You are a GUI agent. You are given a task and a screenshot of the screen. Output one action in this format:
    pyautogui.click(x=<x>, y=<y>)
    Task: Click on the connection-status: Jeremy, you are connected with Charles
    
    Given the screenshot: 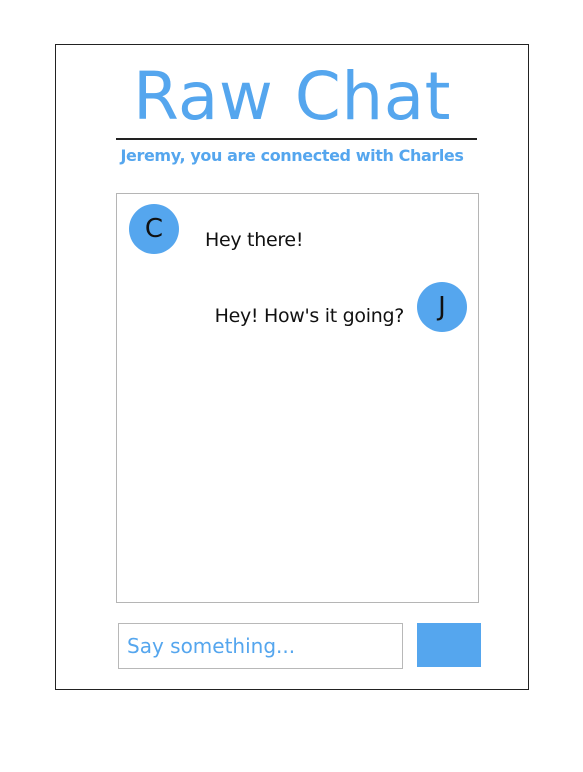 What is the action you would take?
    pyautogui.click(x=292, y=155)
    